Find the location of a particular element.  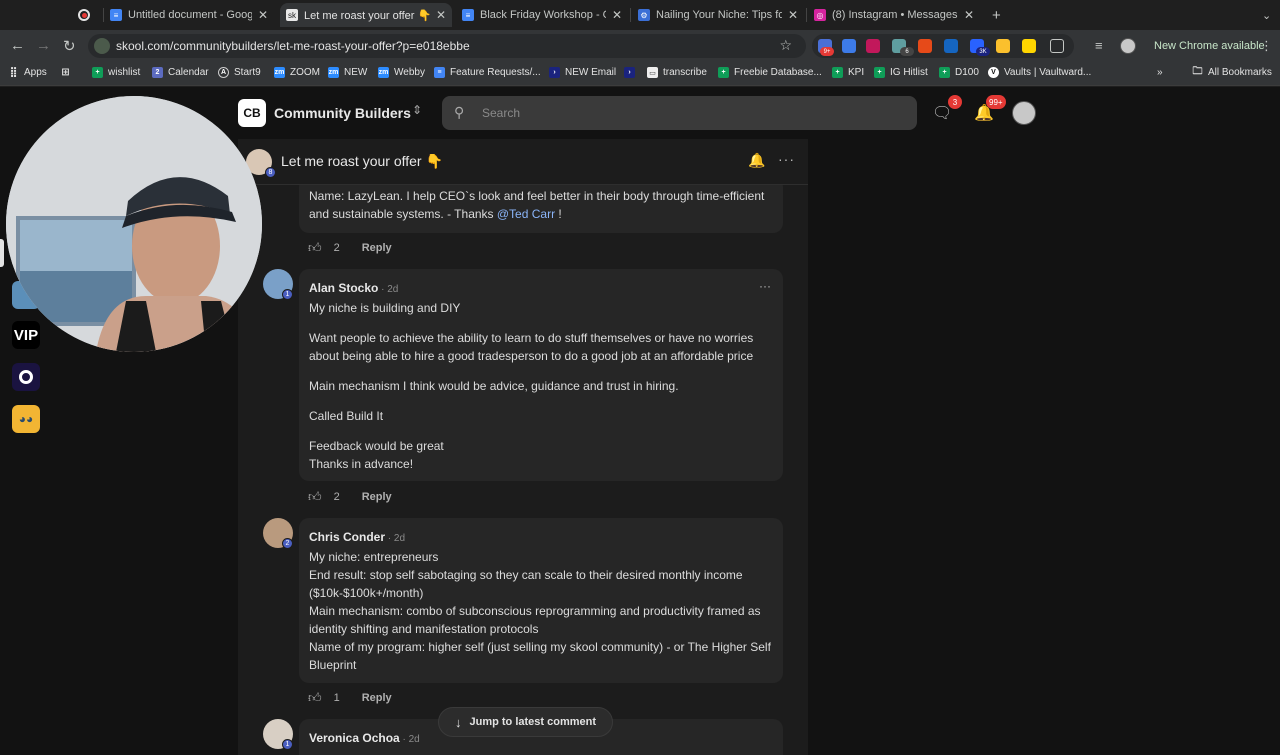

chat-badge: 3 is located at coordinates (955, 102).